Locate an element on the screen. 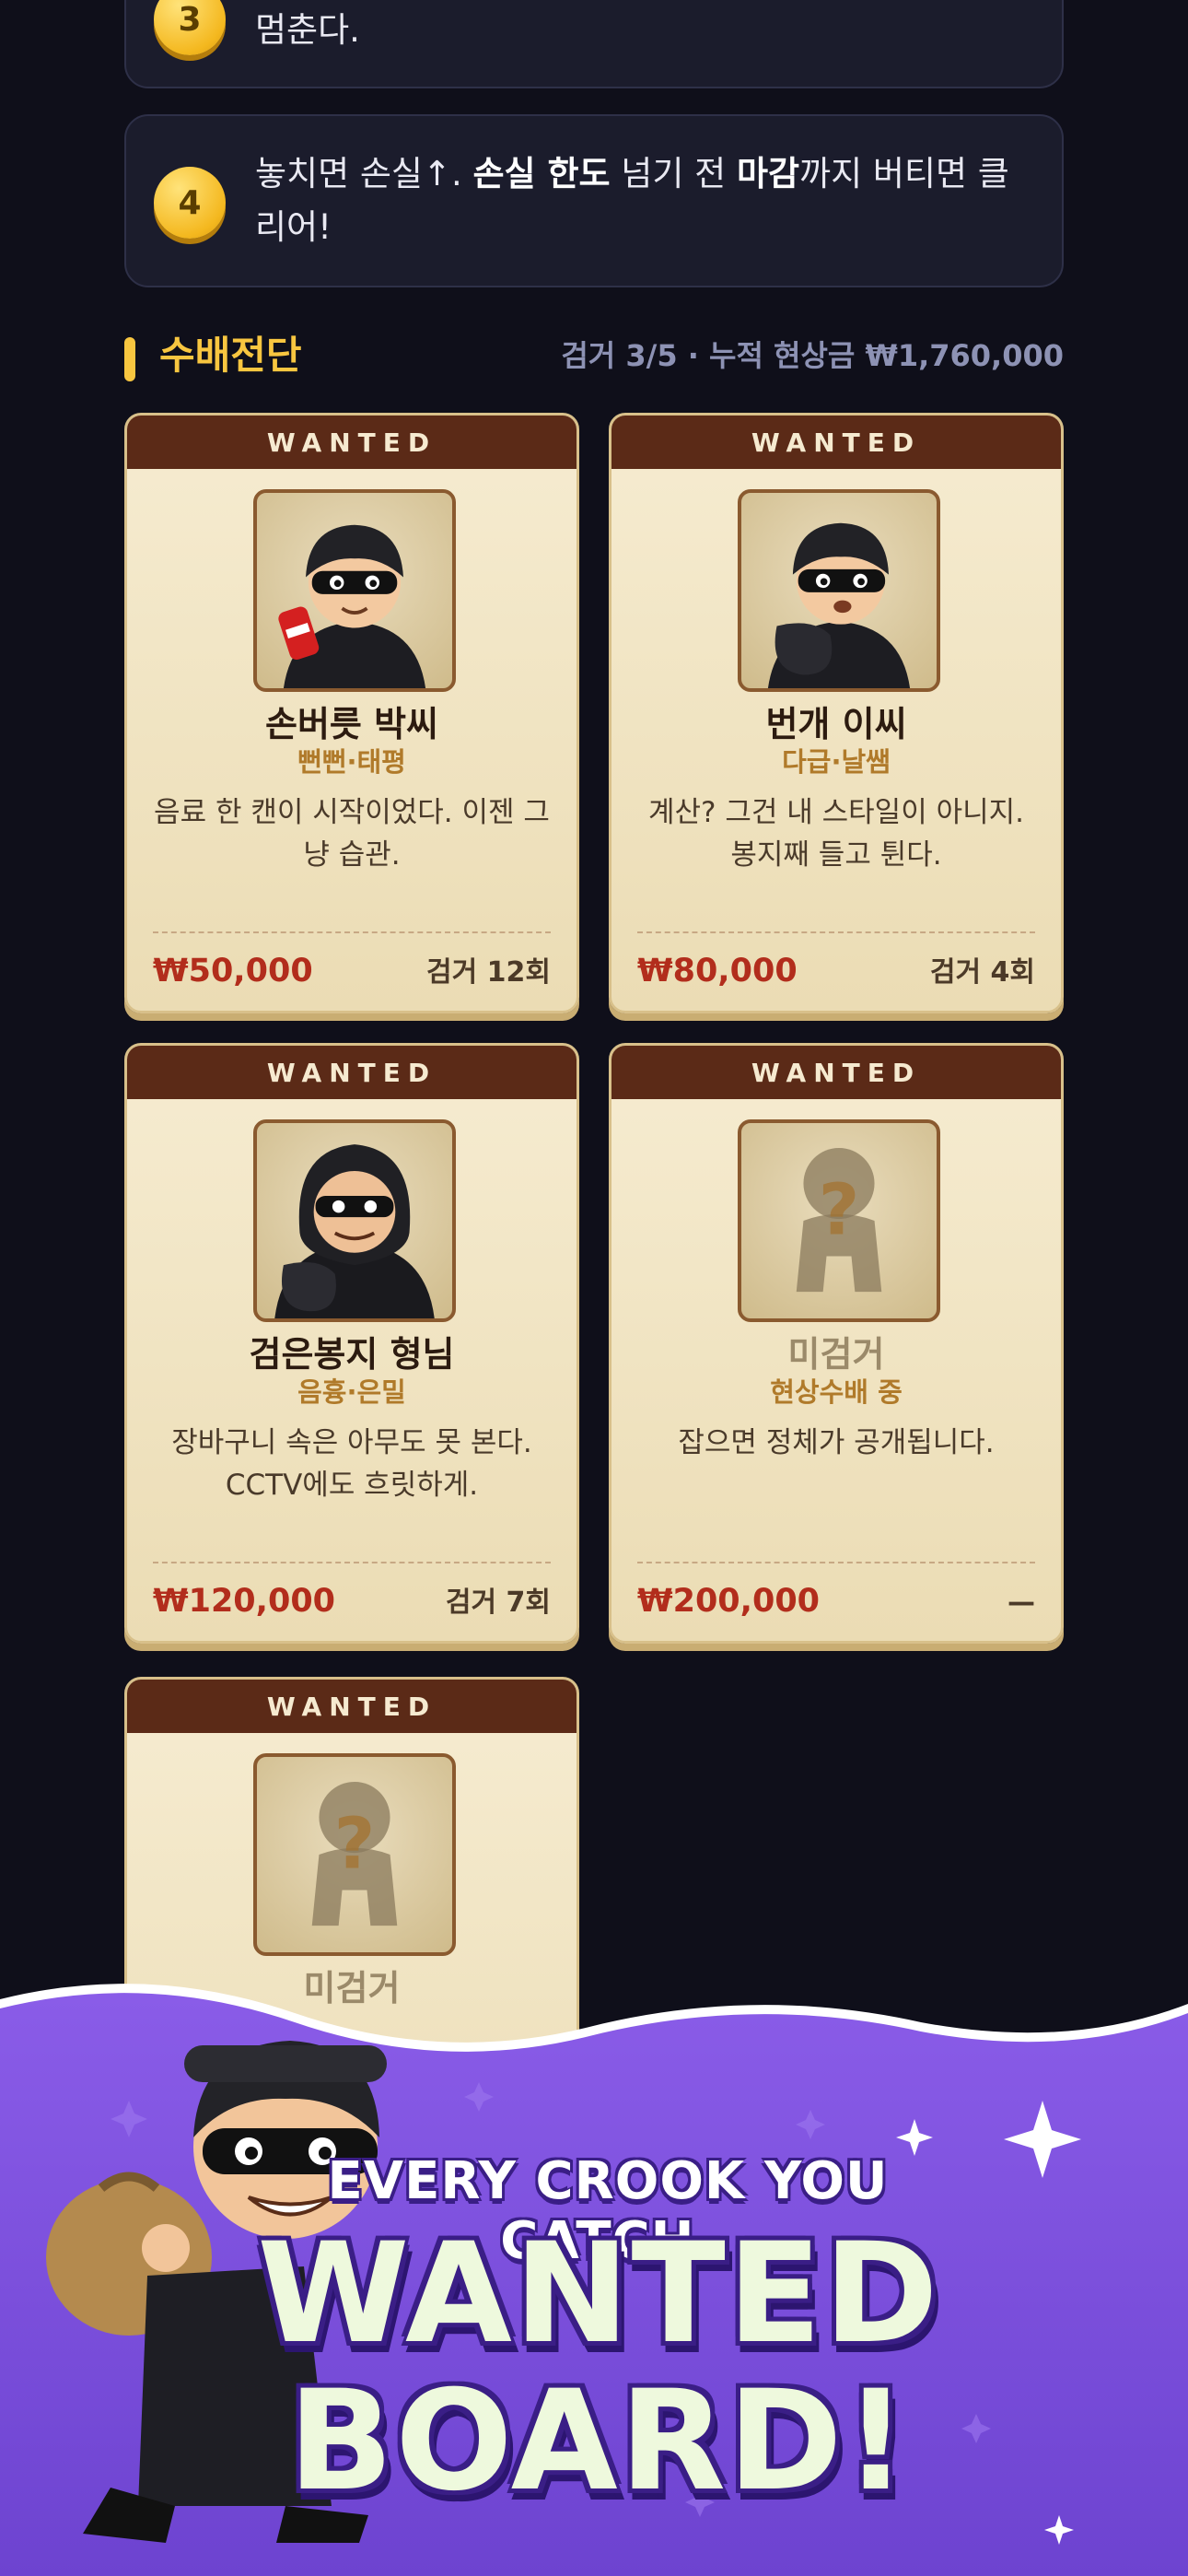 The width and height of the screenshot is (1188, 2576). bounty-amount: ₩120,000 is located at coordinates (244, 1601).